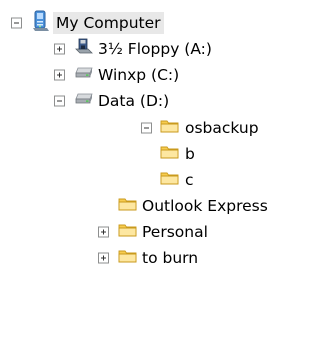 This screenshot has width=320, height=347. What do you see at coordinates (155, 49) in the screenshot?
I see `tree-item-label: 3½ Floppy (A:)` at bounding box center [155, 49].